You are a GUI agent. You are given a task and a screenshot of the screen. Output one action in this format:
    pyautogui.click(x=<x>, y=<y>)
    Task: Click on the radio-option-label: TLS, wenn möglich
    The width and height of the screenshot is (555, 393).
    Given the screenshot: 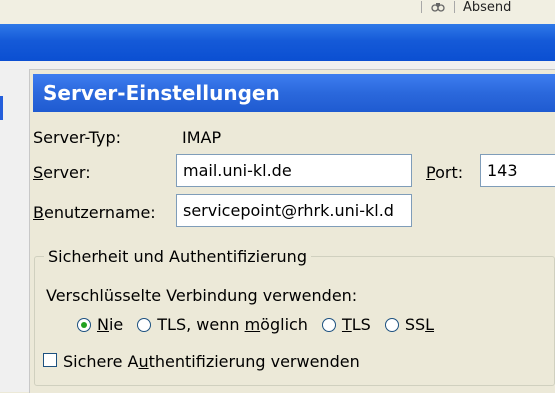 What is the action you would take?
    pyautogui.click(x=232, y=324)
    